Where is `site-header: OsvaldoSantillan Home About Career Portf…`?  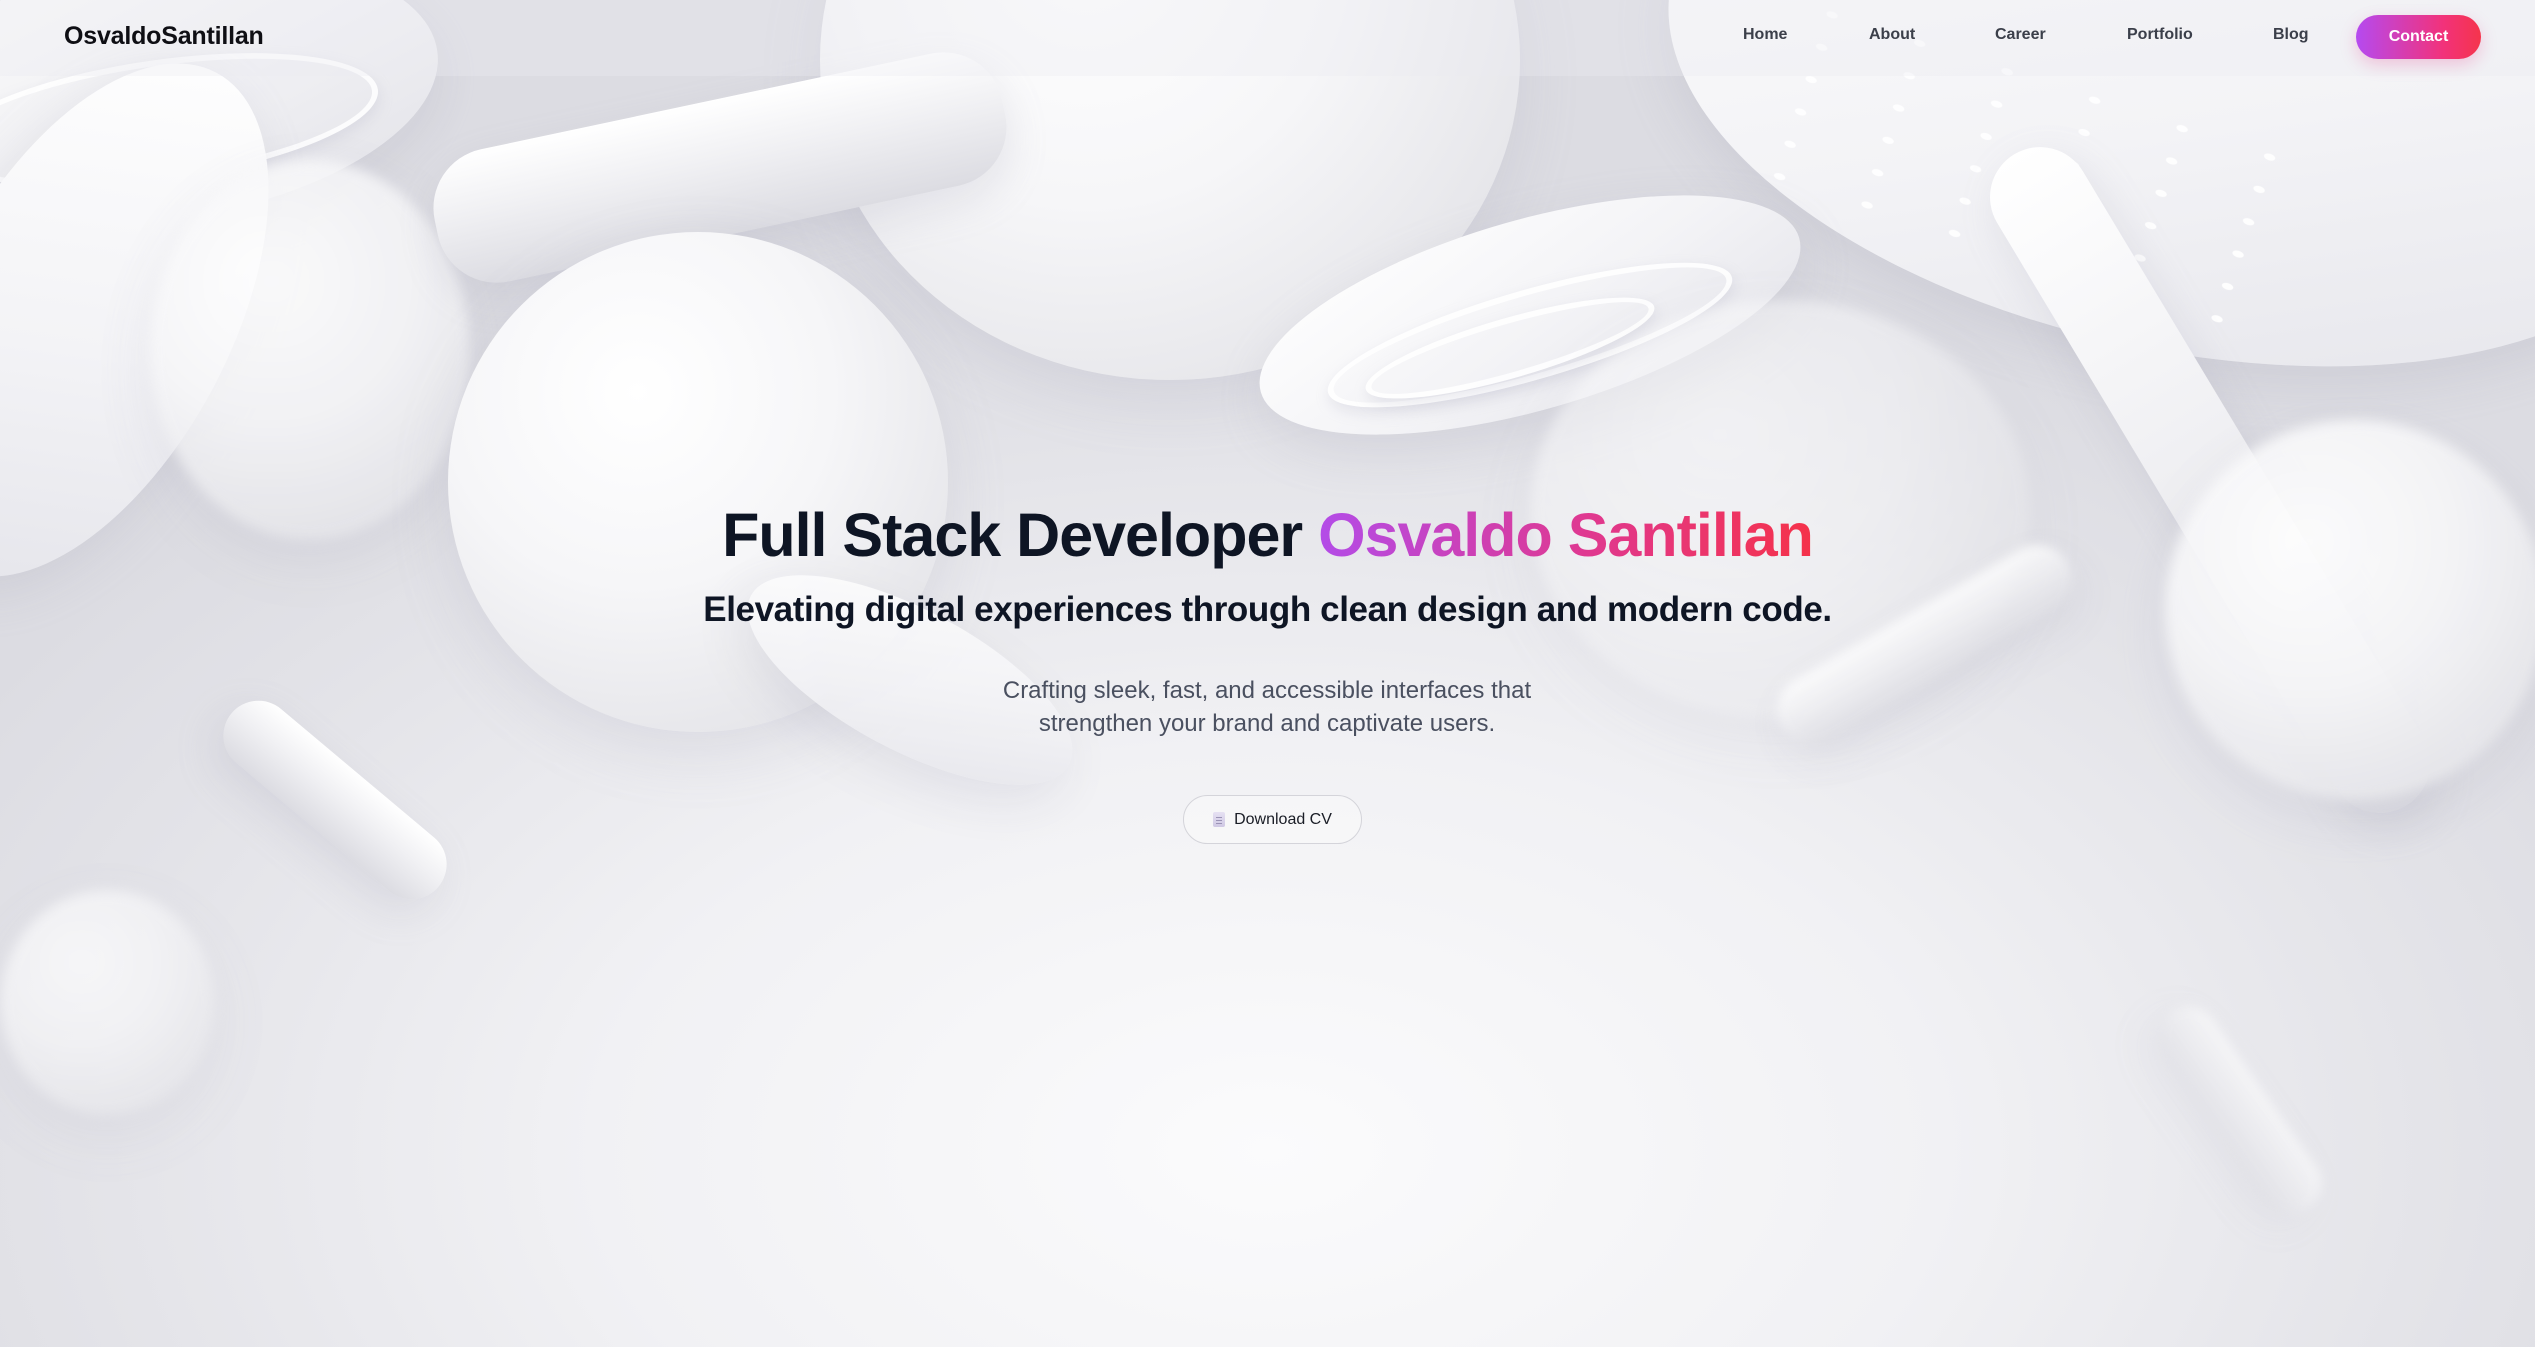
site-header: OsvaldoSantillan Home About Career Portf… is located at coordinates (1267, 38).